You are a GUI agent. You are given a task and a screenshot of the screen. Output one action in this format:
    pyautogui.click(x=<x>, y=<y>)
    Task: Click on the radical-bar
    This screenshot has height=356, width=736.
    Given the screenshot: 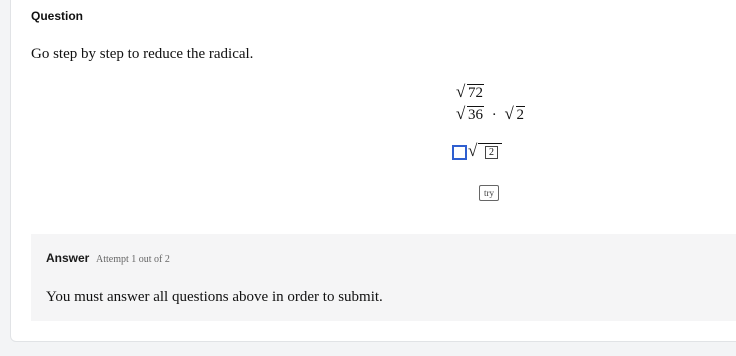 What is the action you would take?
    pyautogui.click(x=490, y=143)
    